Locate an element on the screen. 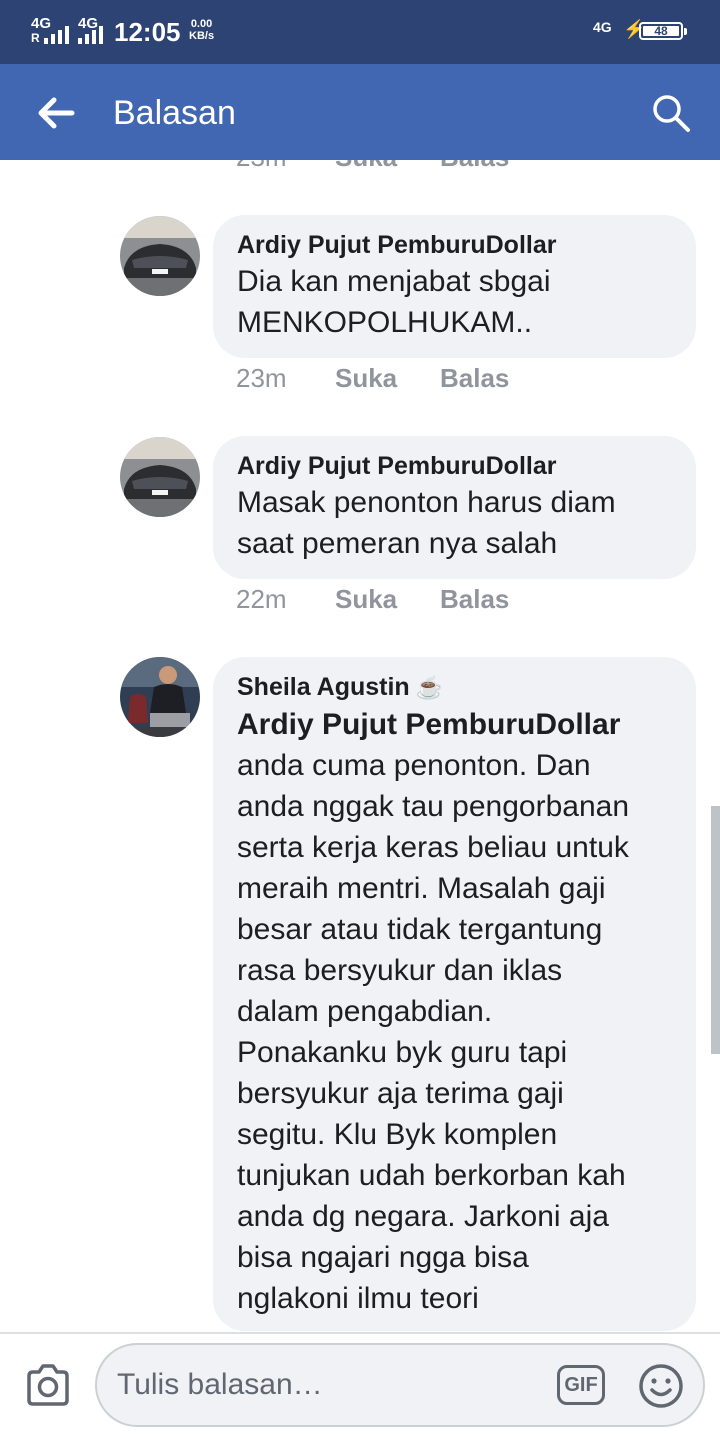 The image size is (720, 1436). comment-author-row: Sheila Agustin ☕ is located at coordinates (454, 687).